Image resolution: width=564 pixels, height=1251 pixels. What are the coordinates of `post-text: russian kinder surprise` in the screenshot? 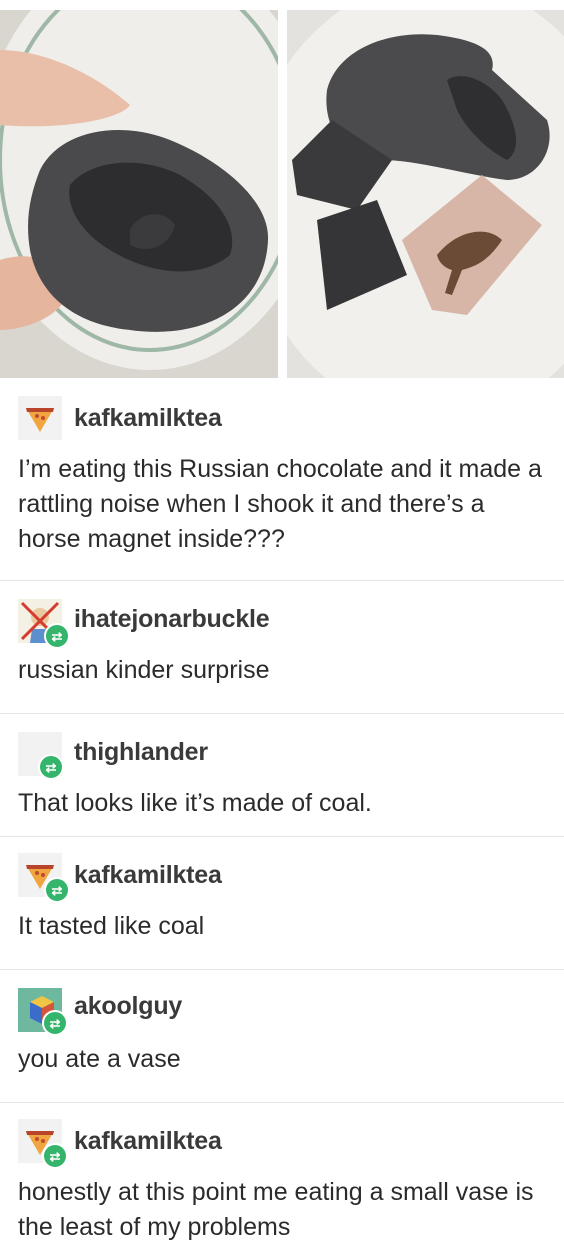 It's located at (144, 670).